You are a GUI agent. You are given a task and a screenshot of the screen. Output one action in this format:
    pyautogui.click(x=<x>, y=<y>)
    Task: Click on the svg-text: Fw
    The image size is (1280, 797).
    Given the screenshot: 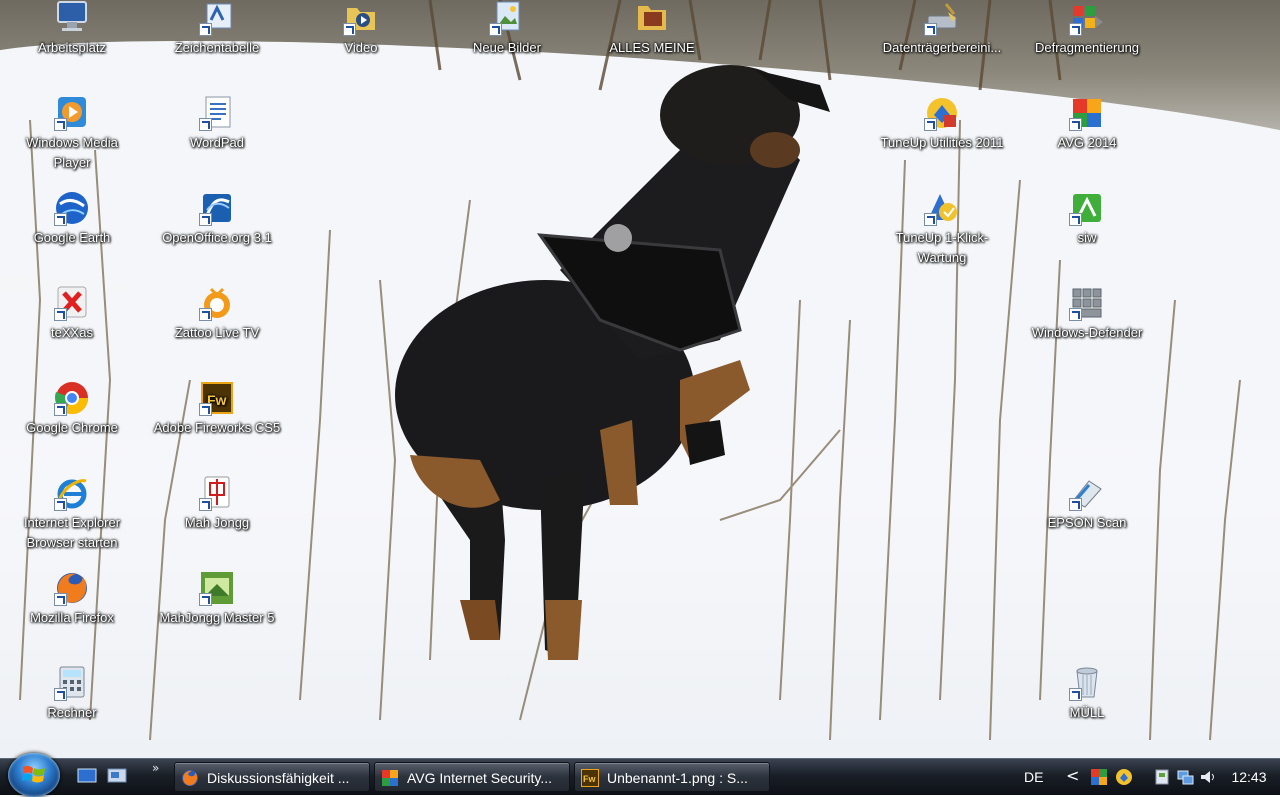 What is the action you would take?
    pyautogui.click(x=589, y=779)
    